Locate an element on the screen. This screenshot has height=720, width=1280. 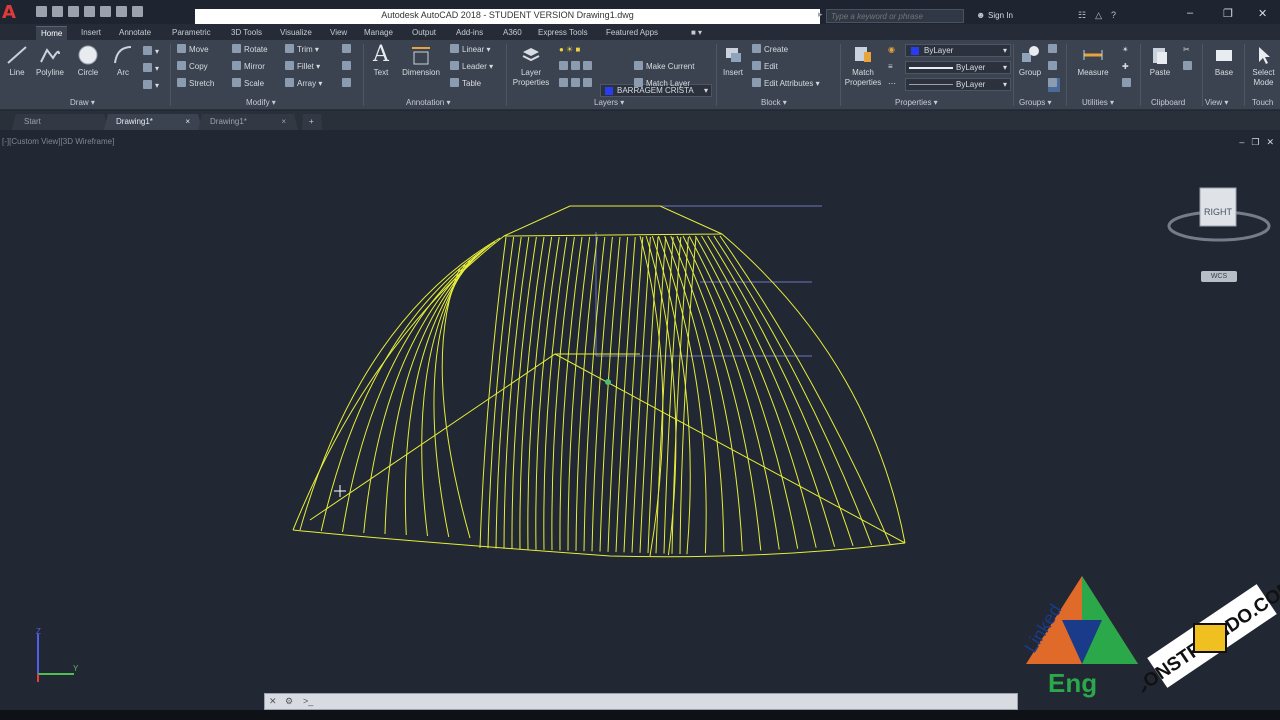
file-tab-drawing1-active: Drawing1* × is located at coordinates (153, 122).